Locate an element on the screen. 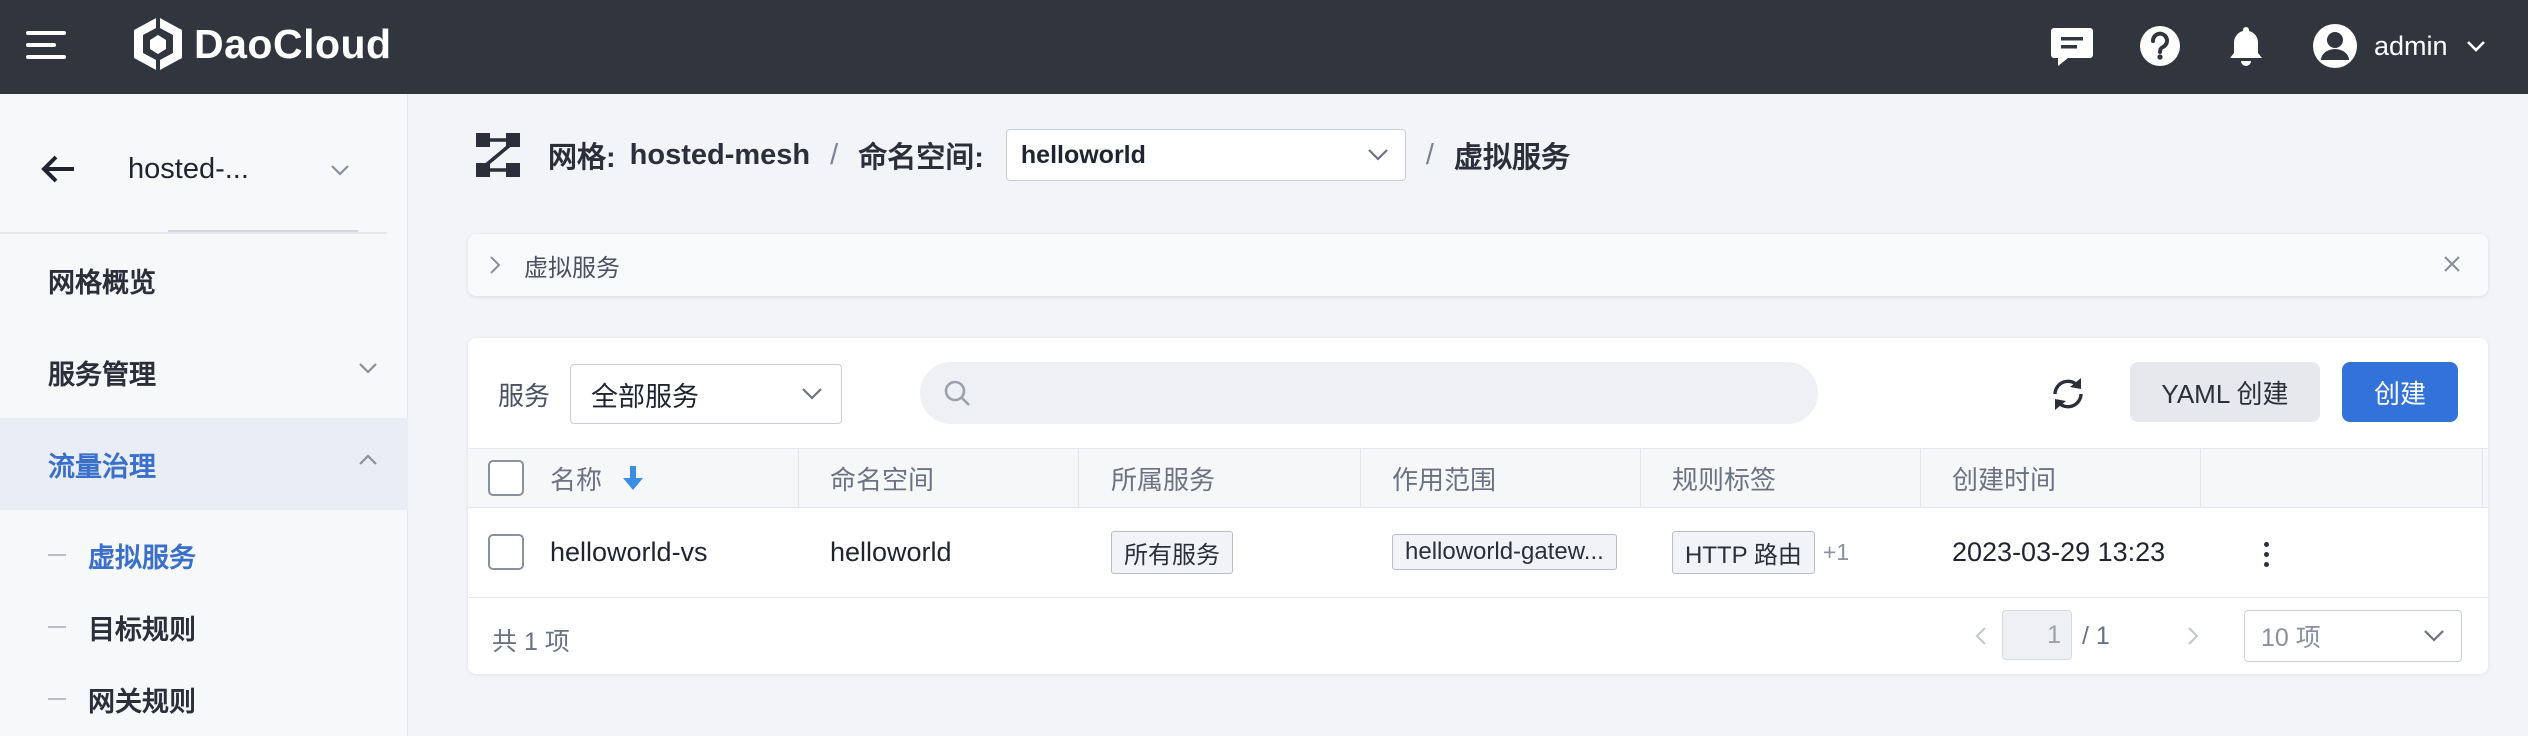 The height and width of the screenshot is (736, 2528). username: admin is located at coordinates (2411, 45).